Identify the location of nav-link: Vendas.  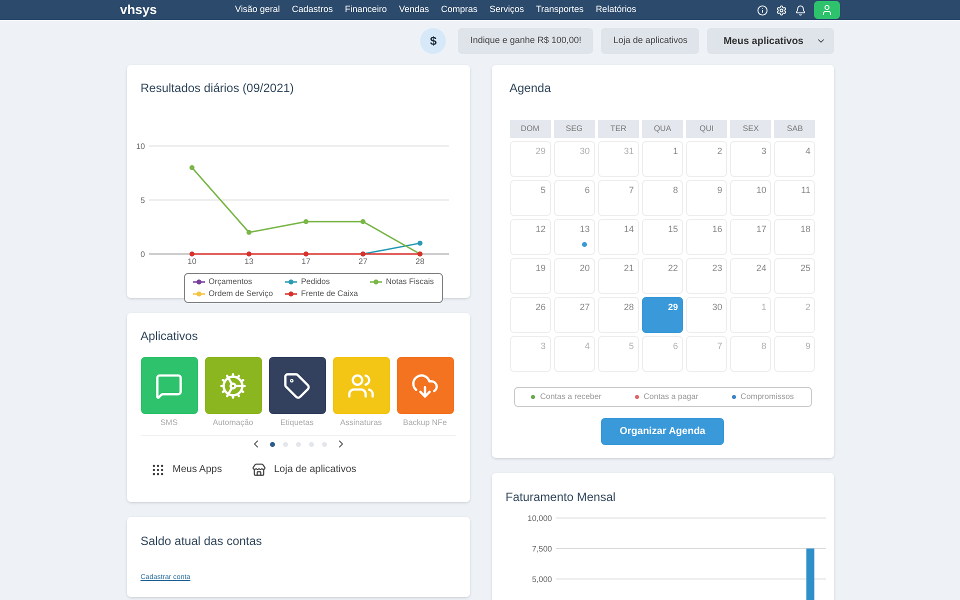
(413, 10).